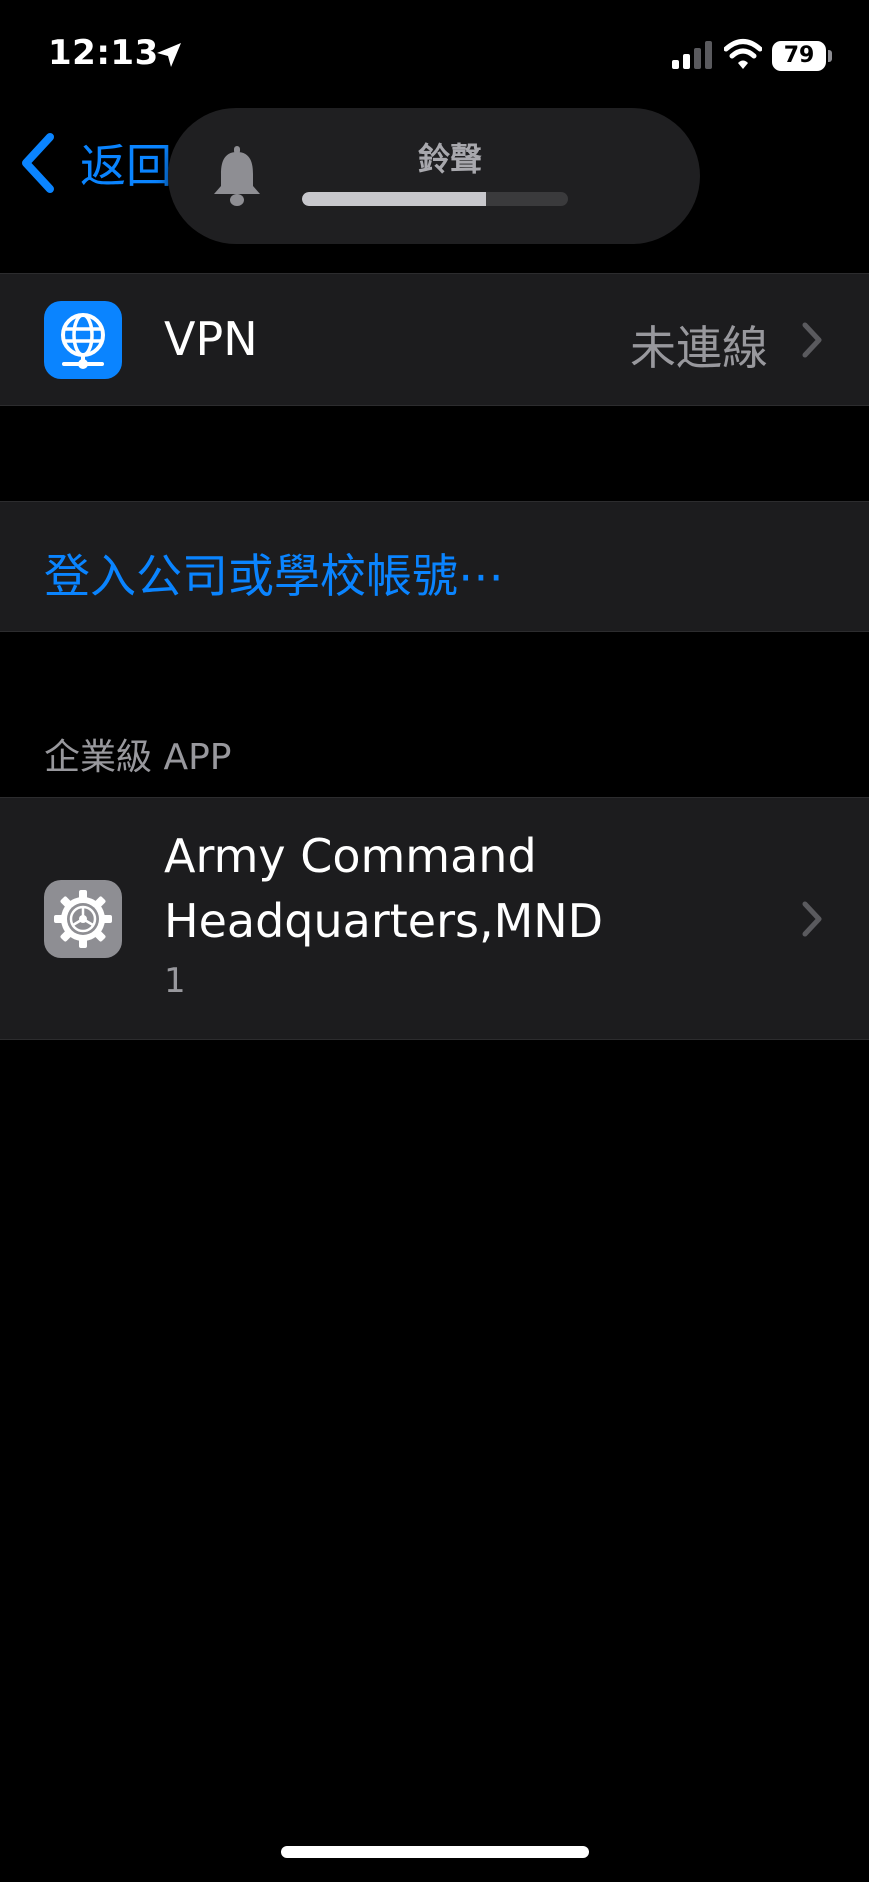  What do you see at coordinates (699, 348) in the screenshot?
I see `vpn-status: 未連線` at bounding box center [699, 348].